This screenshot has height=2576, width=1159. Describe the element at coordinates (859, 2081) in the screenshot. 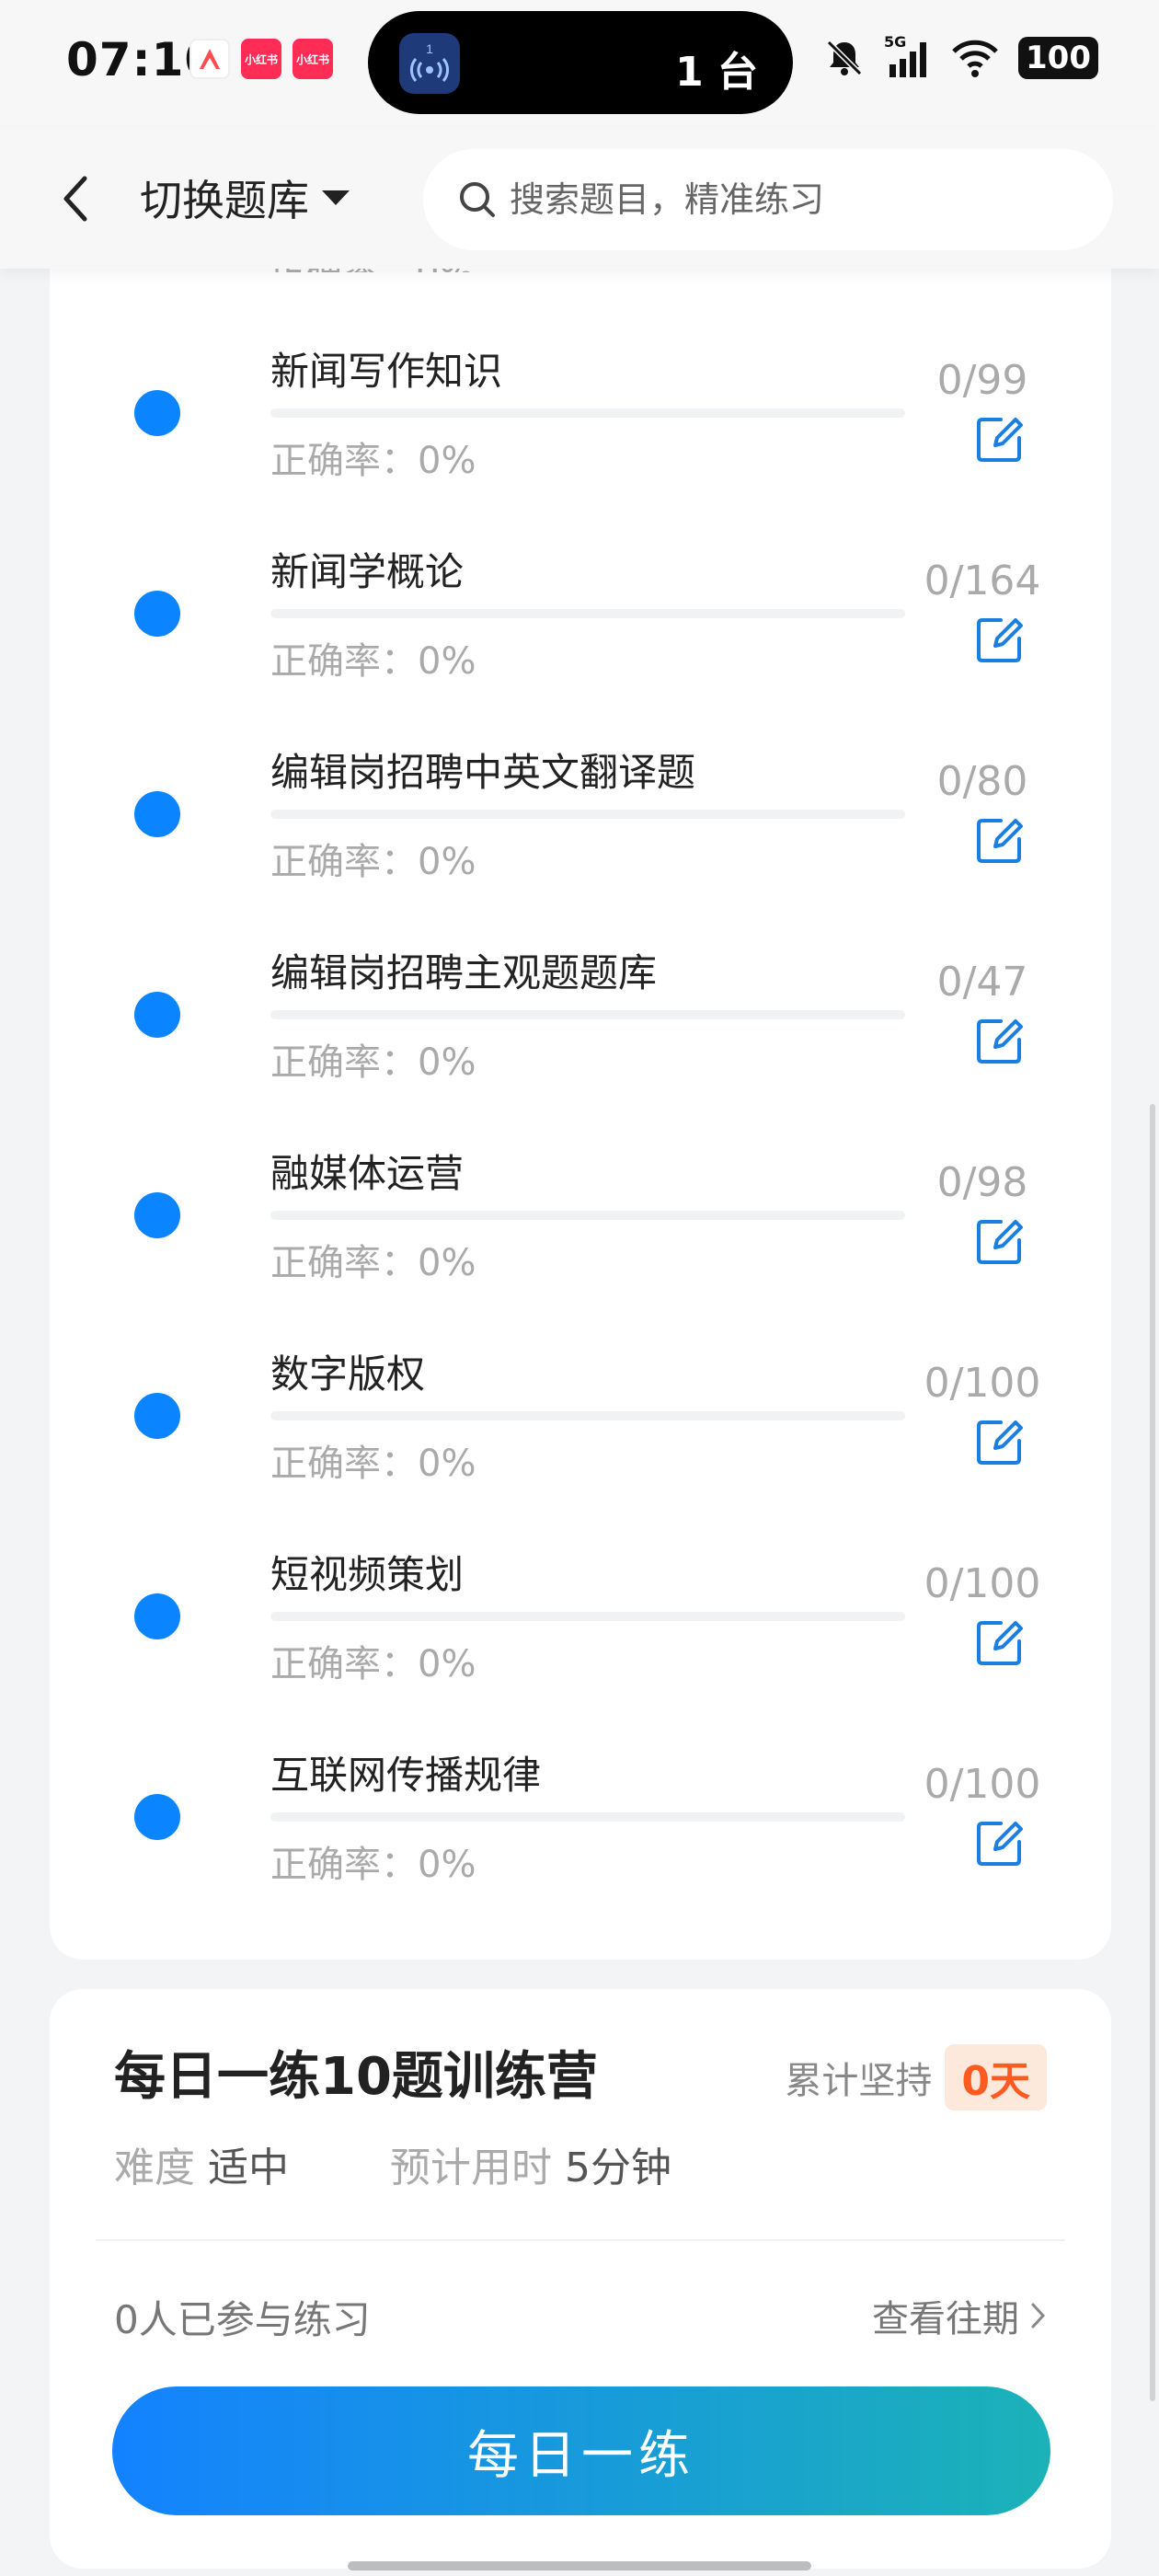

I see `streak-label: 累计坚持` at that location.